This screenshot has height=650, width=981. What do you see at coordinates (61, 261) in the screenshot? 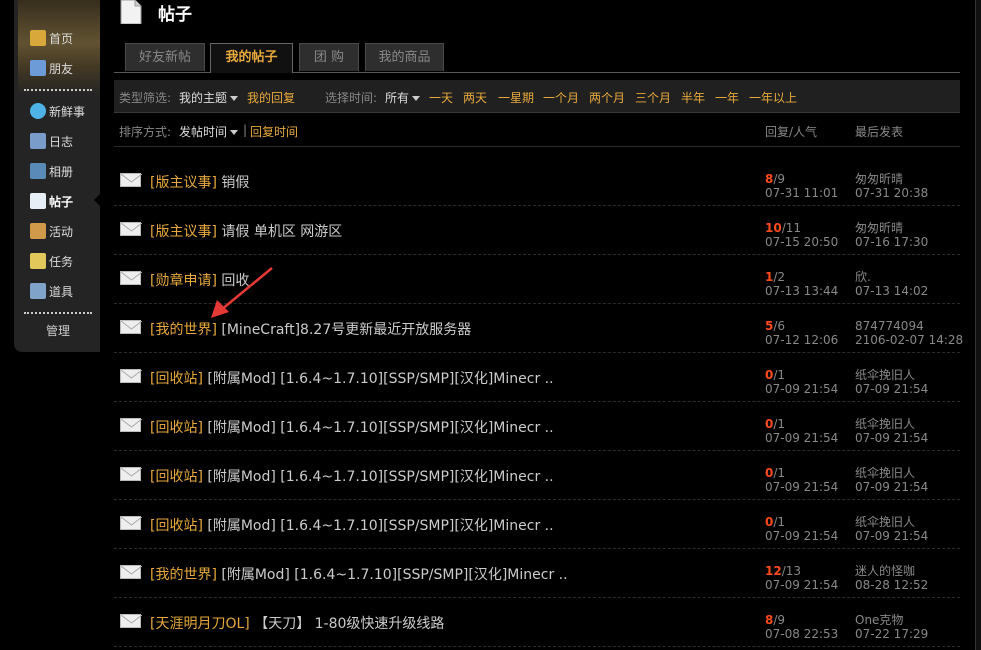
I see `sidebar-item-label: 任务` at bounding box center [61, 261].